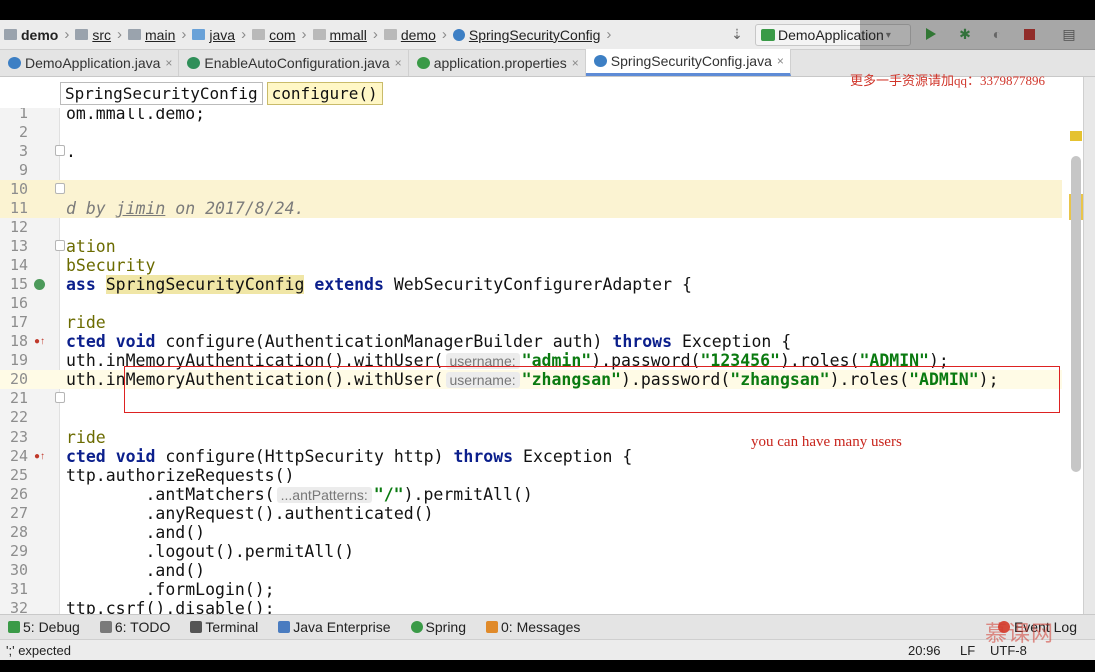 This screenshot has width=1095, height=672. Describe the element at coordinates (221, 513) in the screenshot. I see `code-line: 27 .anyRequest().authenticated()` at that location.